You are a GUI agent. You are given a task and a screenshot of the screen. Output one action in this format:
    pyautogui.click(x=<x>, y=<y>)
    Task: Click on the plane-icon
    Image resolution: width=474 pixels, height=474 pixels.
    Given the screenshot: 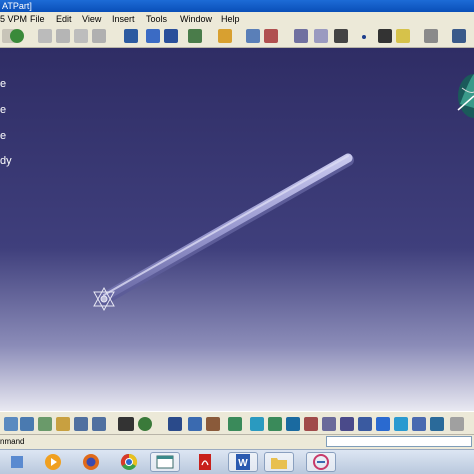 What is the action you would take?
    pyautogui.click(x=253, y=36)
    